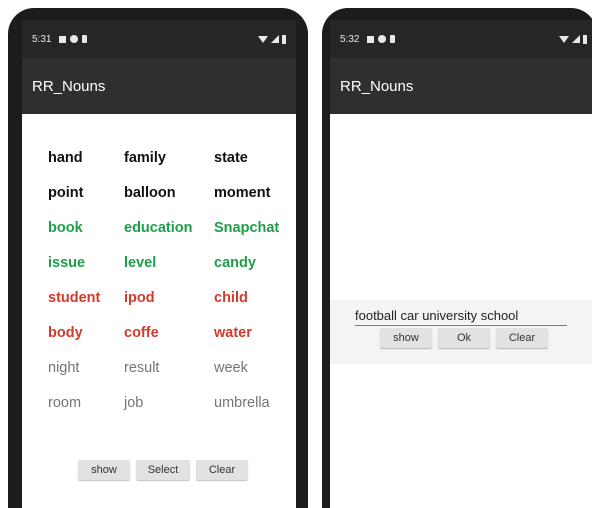 The image size is (592, 508). Describe the element at coordinates (169, 228) in the screenshot. I see `noun-word: education` at that location.